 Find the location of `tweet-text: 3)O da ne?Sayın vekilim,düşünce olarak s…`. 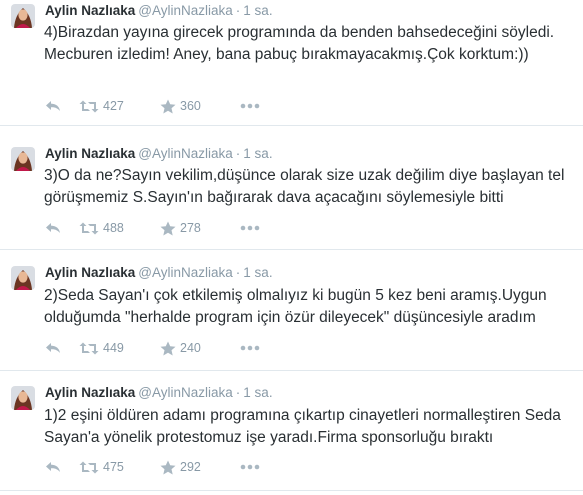

tweet-text: 3)O da ne?Sayın vekilim,düşünce olarak s… is located at coordinates (306, 186).